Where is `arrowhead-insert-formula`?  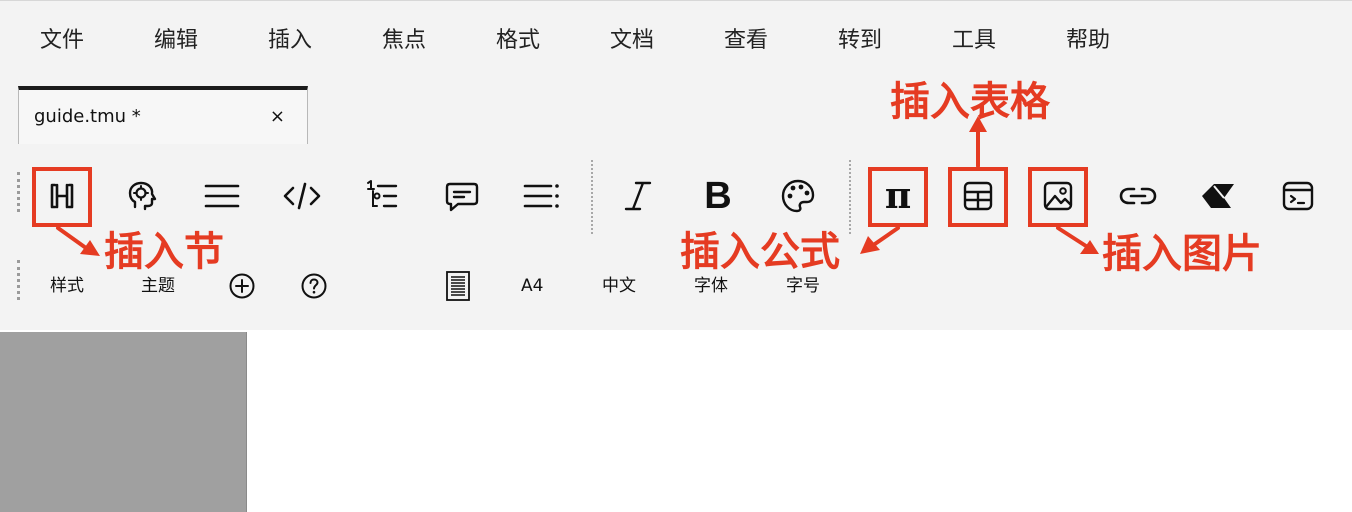 arrowhead-insert-formula is located at coordinates (870, 245).